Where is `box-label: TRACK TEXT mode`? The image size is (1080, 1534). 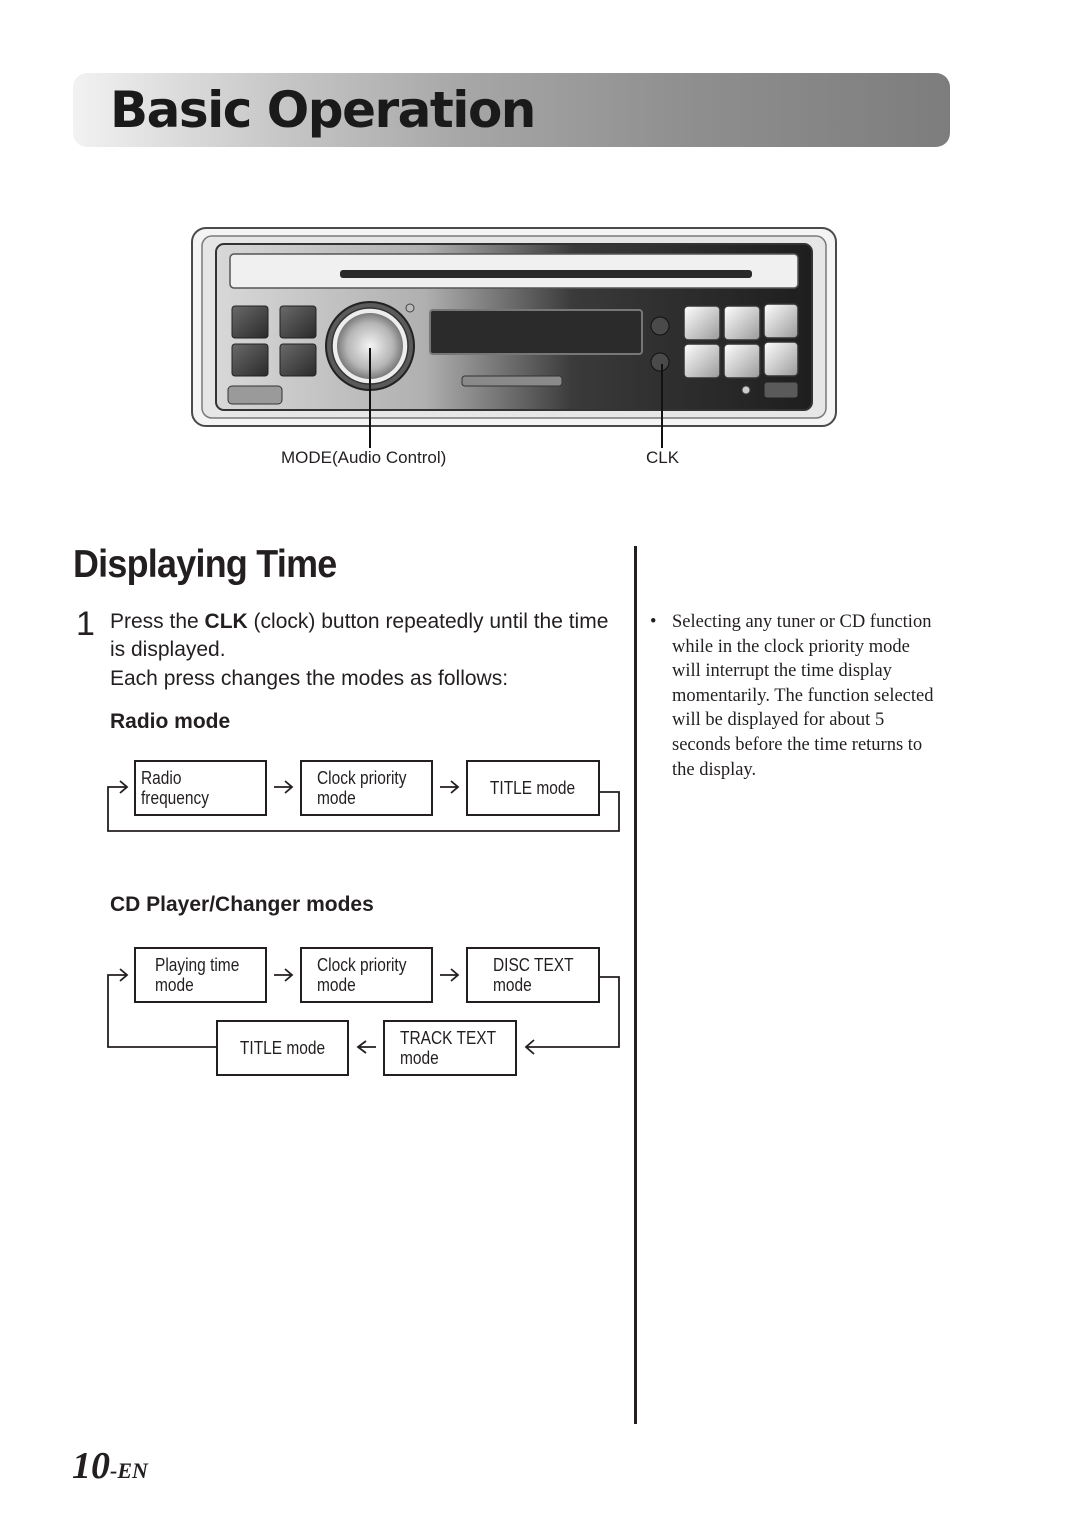 box-label: TRACK TEXT mode is located at coordinates (448, 1048).